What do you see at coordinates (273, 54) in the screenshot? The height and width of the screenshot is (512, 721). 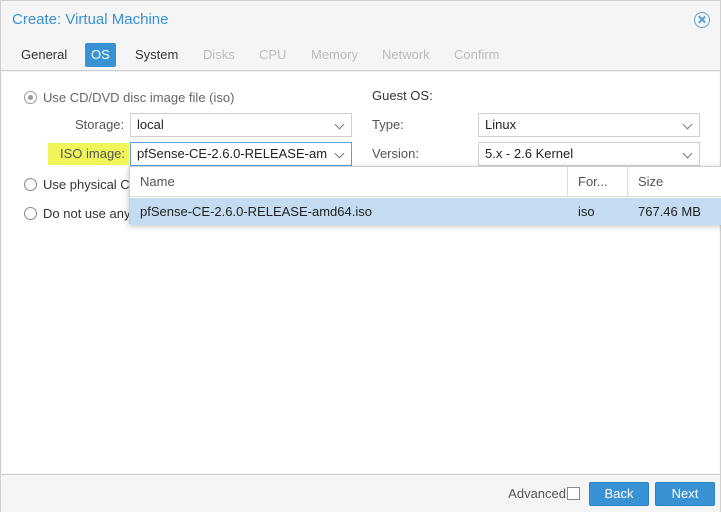 I see `tab-cpu: CPU` at bounding box center [273, 54].